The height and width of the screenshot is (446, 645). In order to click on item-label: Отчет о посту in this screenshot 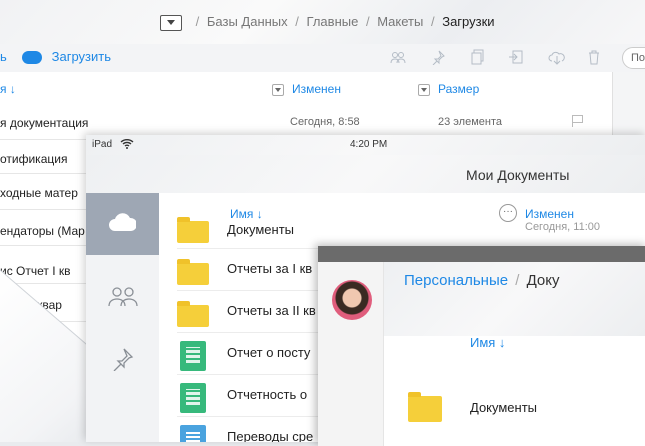, I will do `click(269, 352)`.